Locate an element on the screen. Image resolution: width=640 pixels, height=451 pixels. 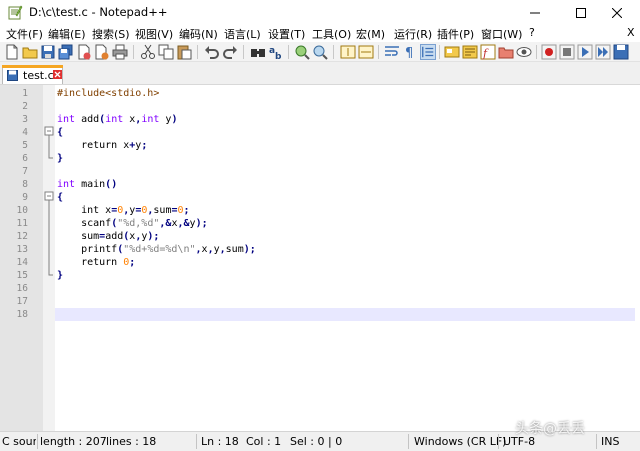
run-macro-multiple-icon is located at coordinates (603, 52).